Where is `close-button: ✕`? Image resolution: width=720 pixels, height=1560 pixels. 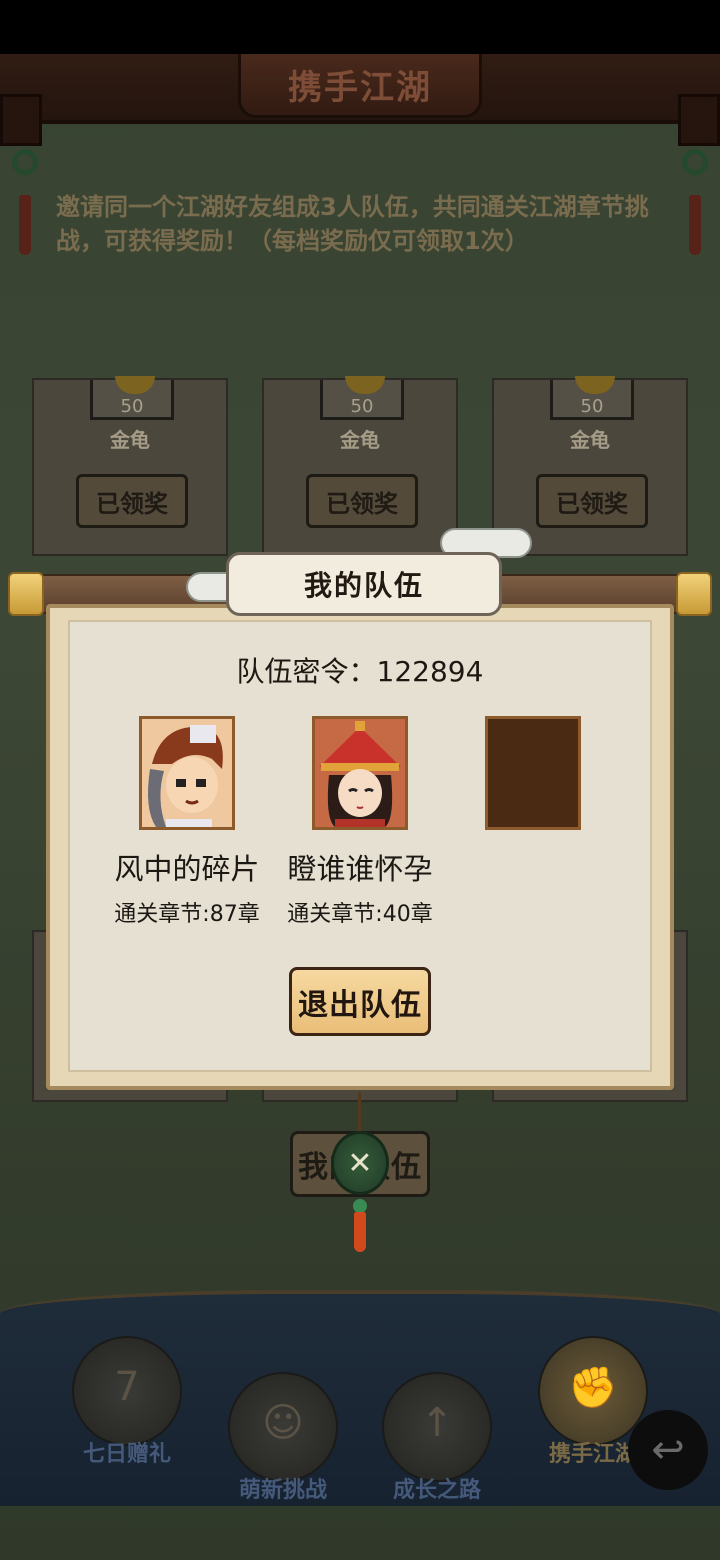 close-button: ✕ is located at coordinates (360, 1163).